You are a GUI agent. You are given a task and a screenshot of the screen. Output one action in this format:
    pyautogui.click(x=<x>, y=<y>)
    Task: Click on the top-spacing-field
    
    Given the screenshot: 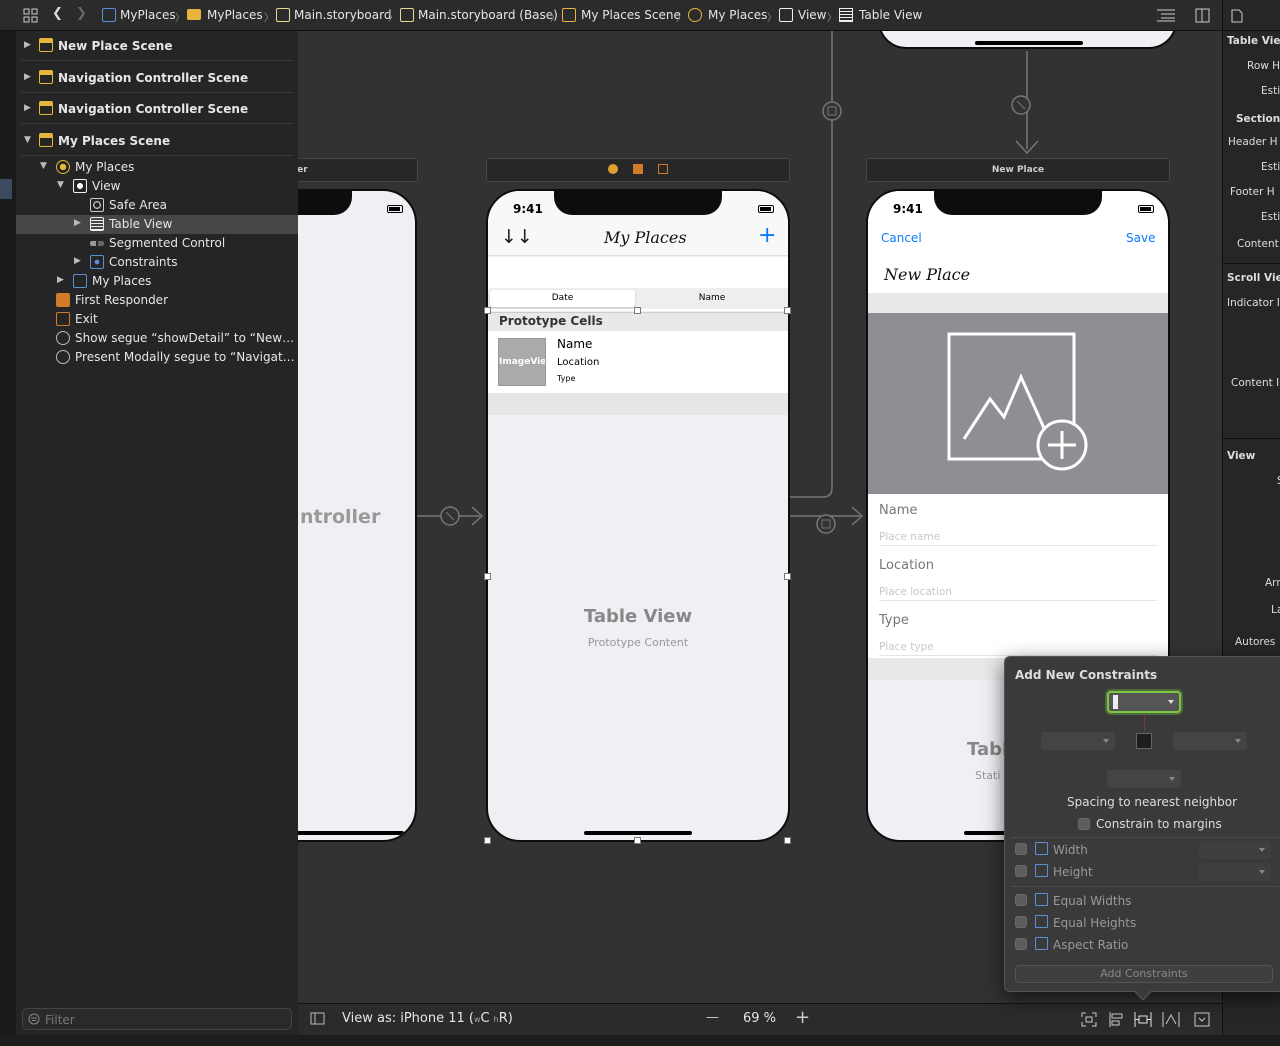 What is the action you would take?
    pyautogui.click(x=1144, y=702)
    